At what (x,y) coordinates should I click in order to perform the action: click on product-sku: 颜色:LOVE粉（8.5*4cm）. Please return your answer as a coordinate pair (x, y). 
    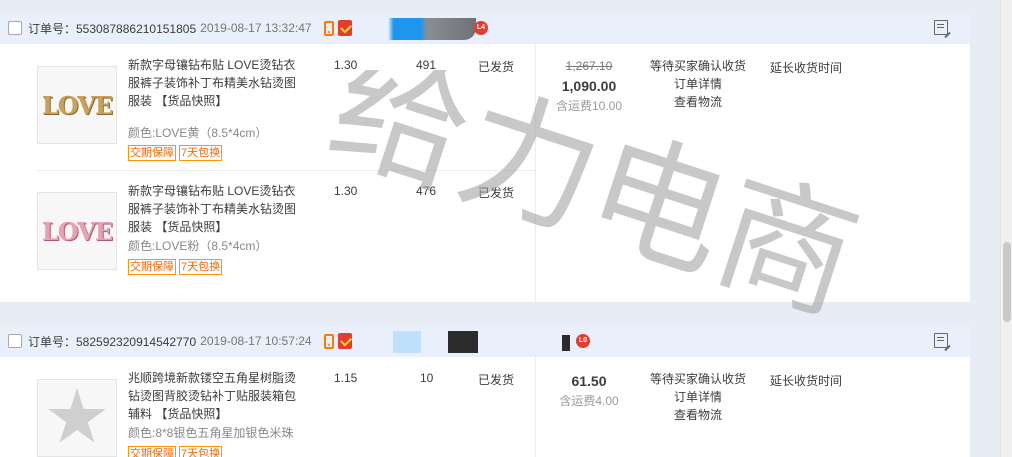
    Looking at the image, I should click on (198, 246).